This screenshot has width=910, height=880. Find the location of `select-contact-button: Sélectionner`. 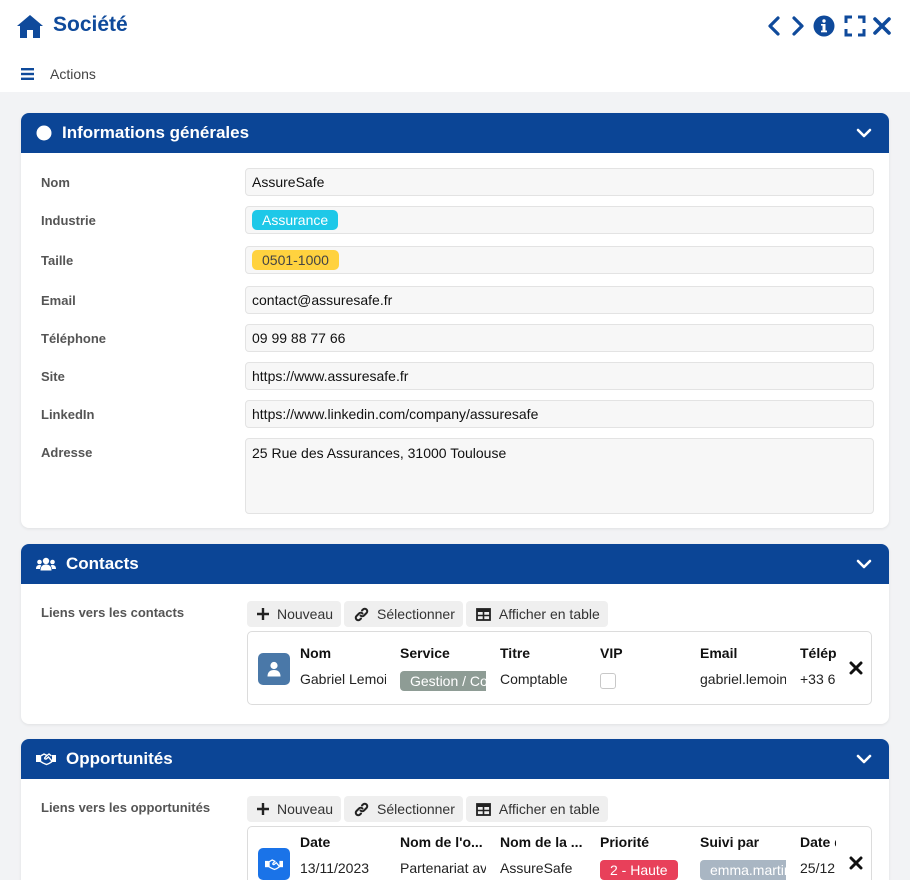

select-contact-button: Sélectionner is located at coordinates (403, 614).